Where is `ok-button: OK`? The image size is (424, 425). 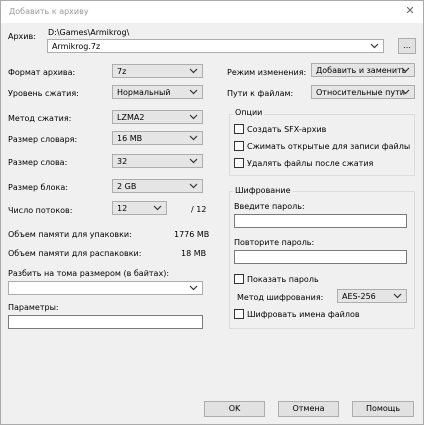 ok-button: OK is located at coordinates (234, 409).